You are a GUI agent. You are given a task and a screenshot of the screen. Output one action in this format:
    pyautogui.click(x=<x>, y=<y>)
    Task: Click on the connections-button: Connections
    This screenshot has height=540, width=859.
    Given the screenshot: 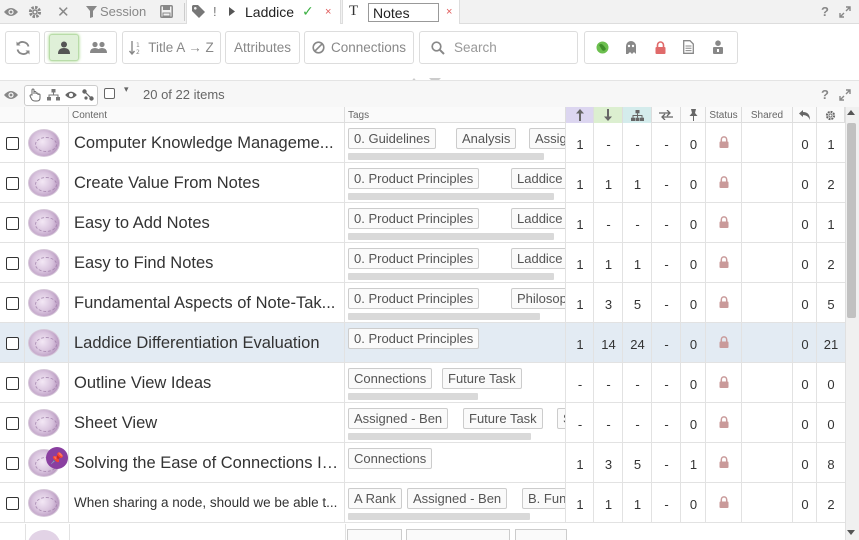 What is the action you would take?
    pyautogui.click(x=359, y=47)
    